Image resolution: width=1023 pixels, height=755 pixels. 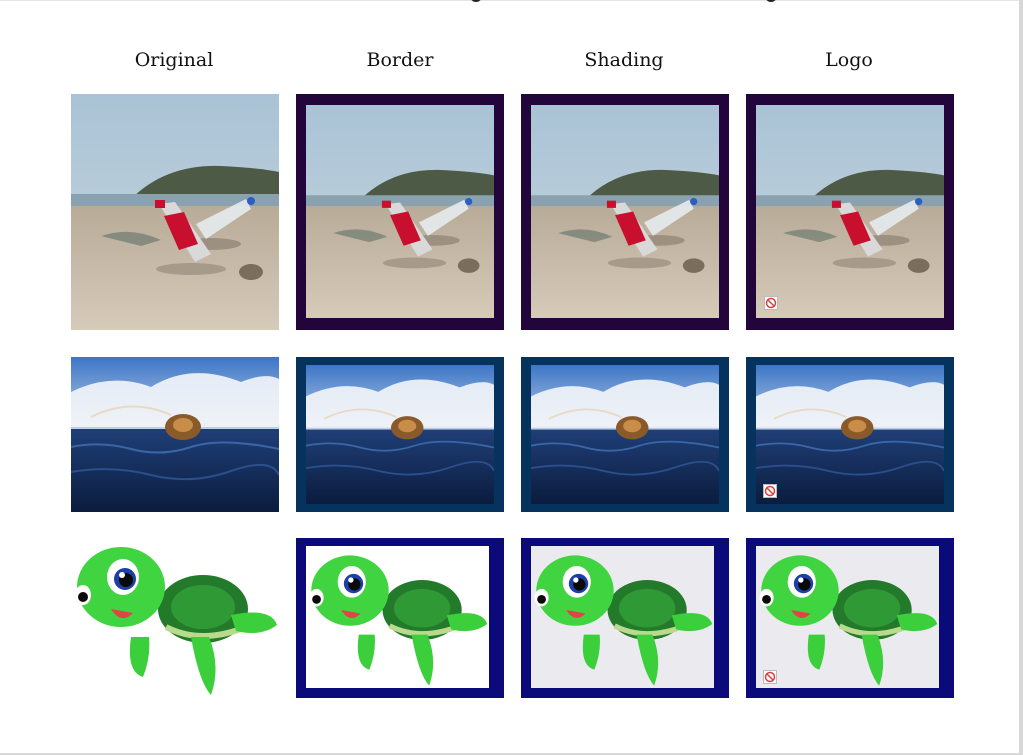 What do you see at coordinates (624, 60) in the screenshot?
I see `header-shading: Shading` at bounding box center [624, 60].